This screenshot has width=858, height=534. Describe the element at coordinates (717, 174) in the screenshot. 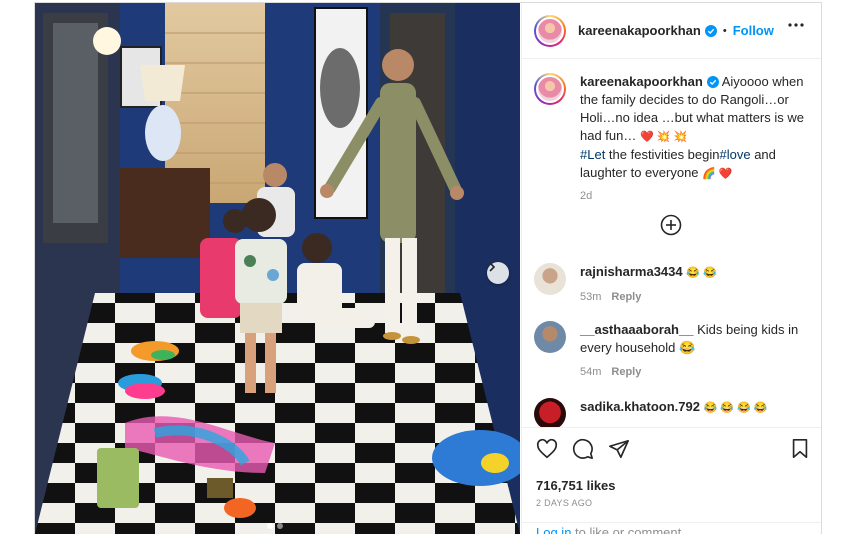

I see `caption-emoji: 🌈 ❤️` at that location.